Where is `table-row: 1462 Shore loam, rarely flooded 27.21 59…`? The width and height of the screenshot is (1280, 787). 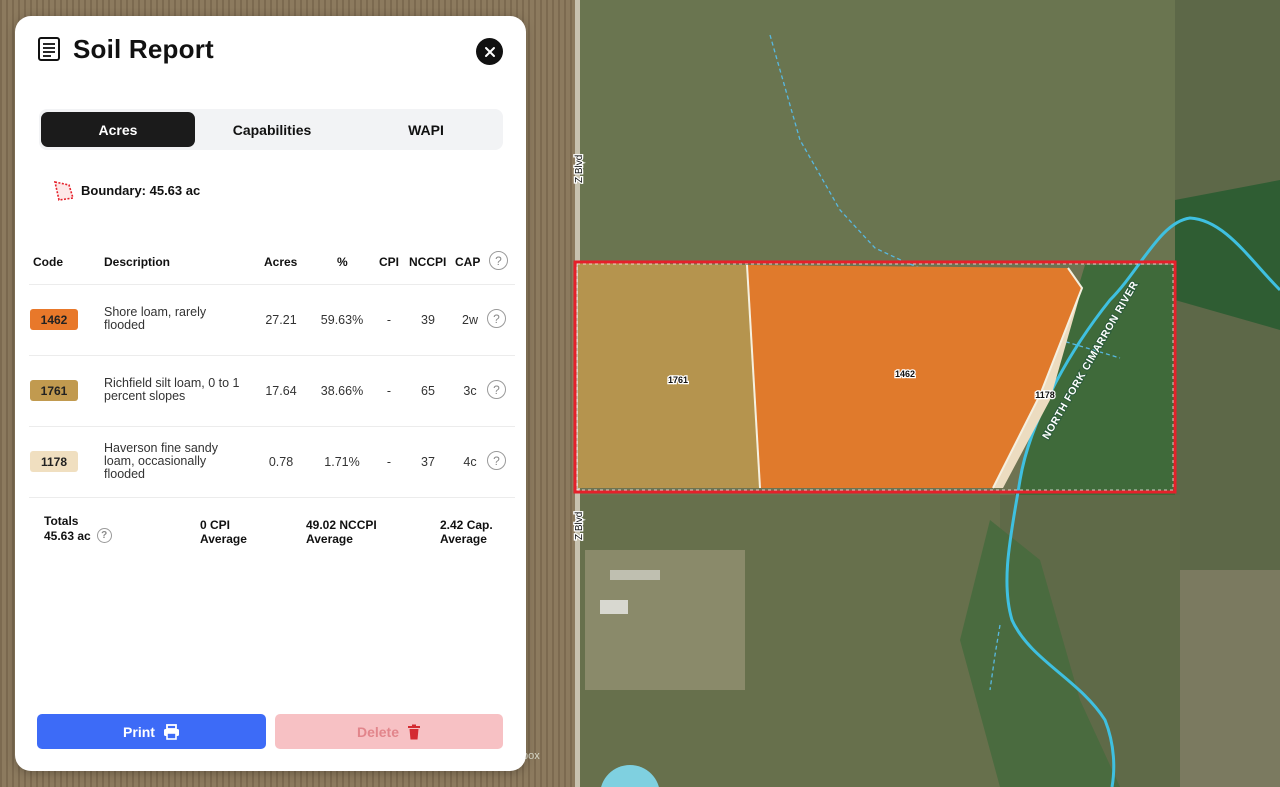
table-row: 1462 Shore loam, rarely flooded 27.21 59… is located at coordinates (270, 320).